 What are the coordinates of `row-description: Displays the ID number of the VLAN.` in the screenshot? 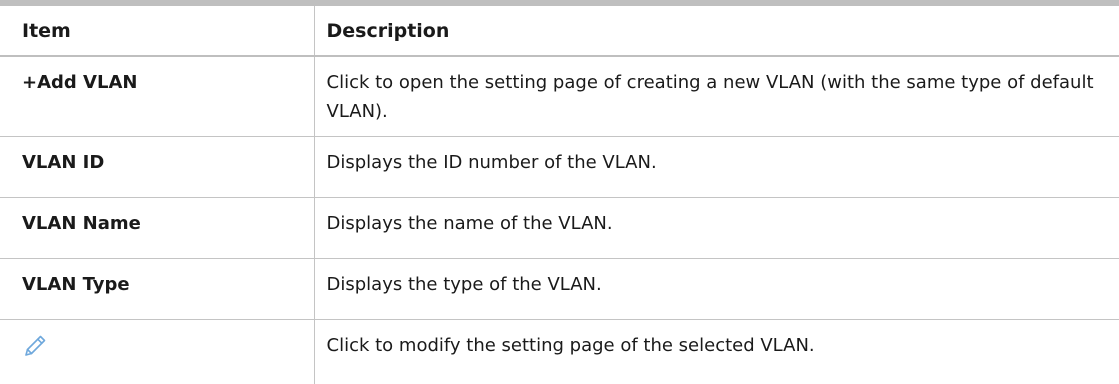 It's located at (716, 167).